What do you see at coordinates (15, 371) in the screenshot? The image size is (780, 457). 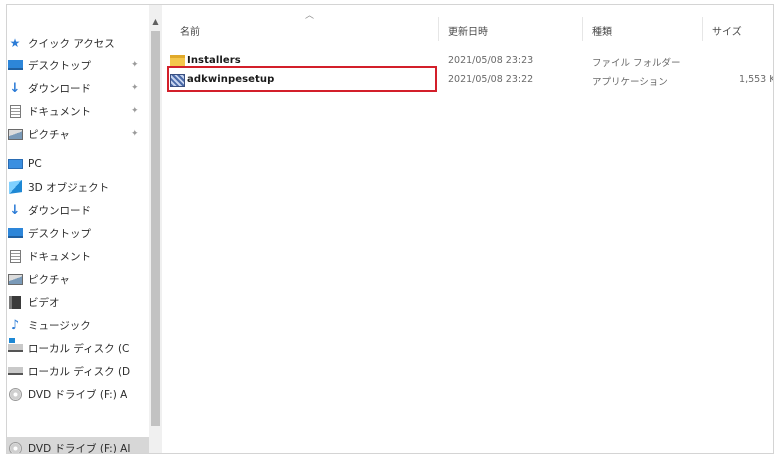 I see `drive-icon` at bounding box center [15, 371].